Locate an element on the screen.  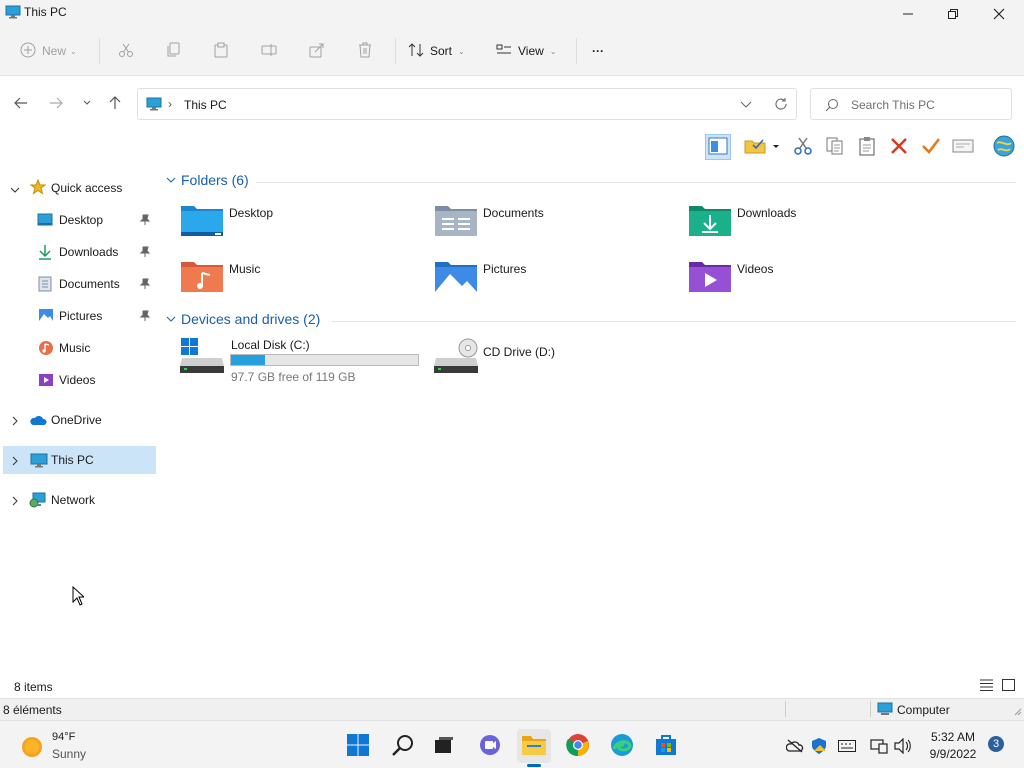
sidebar-item-network: Network is located at coordinates (78, 500).